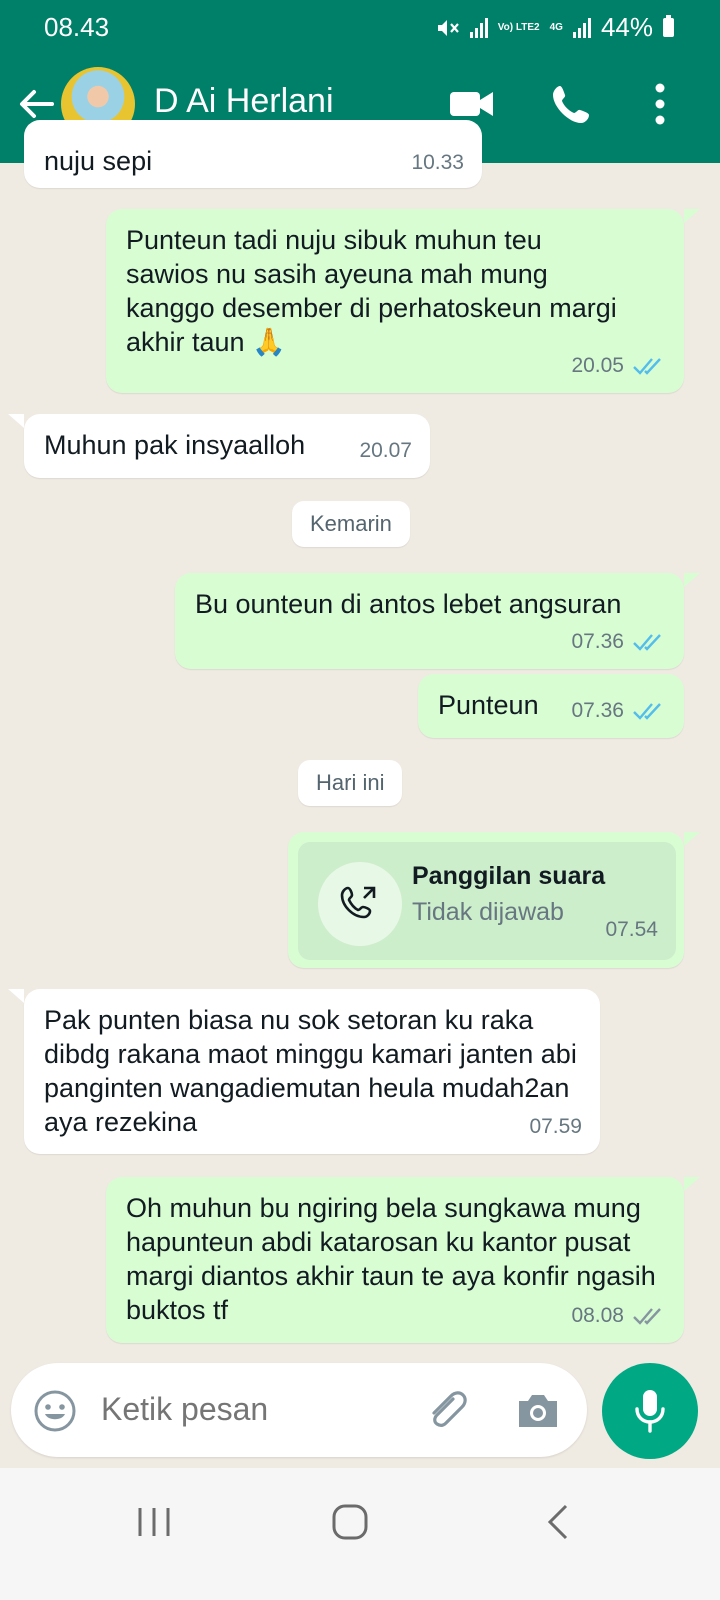 The image size is (720, 1600). Describe the element at coordinates (488, 912) in the screenshot. I see `call-status: Tidak dijawab` at that location.